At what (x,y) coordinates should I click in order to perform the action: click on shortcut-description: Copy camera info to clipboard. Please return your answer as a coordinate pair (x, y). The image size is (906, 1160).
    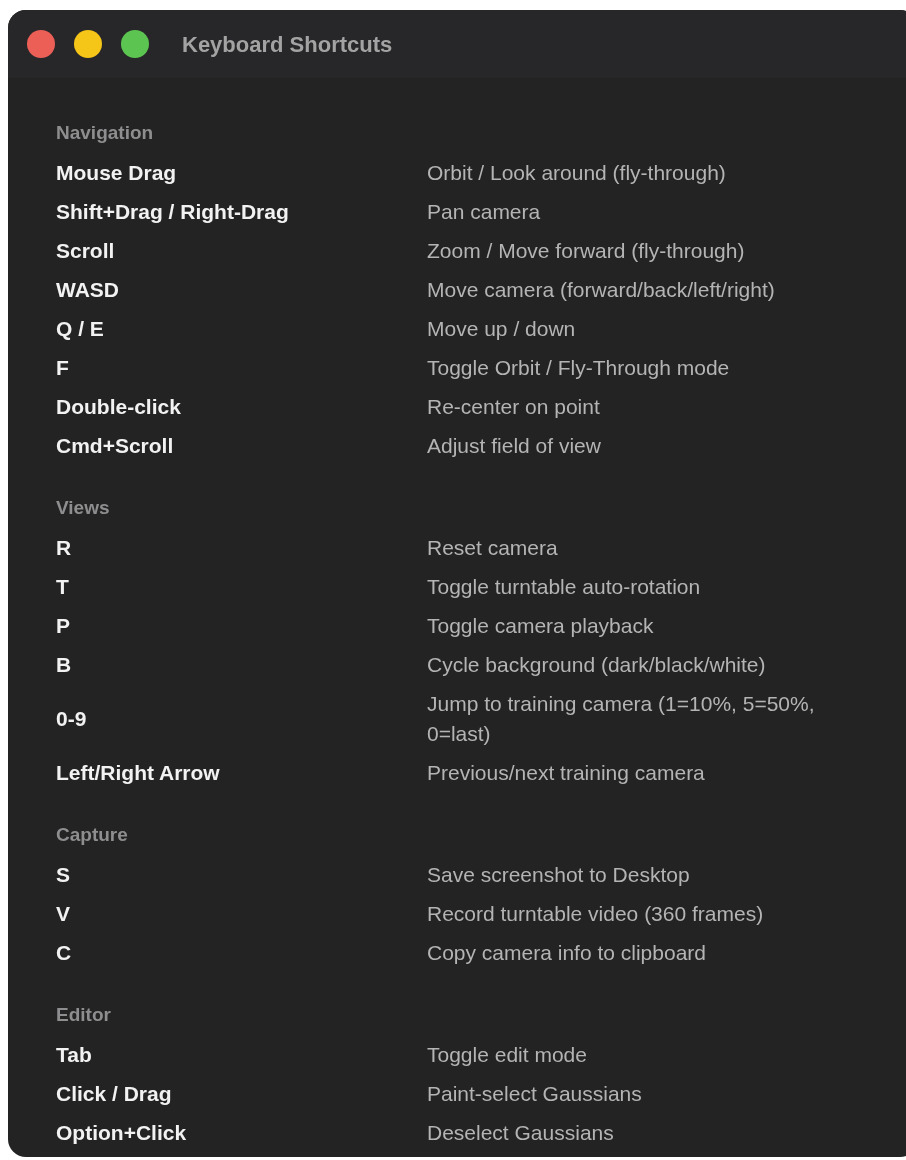
    Looking at the image, I should click on (567, 952).